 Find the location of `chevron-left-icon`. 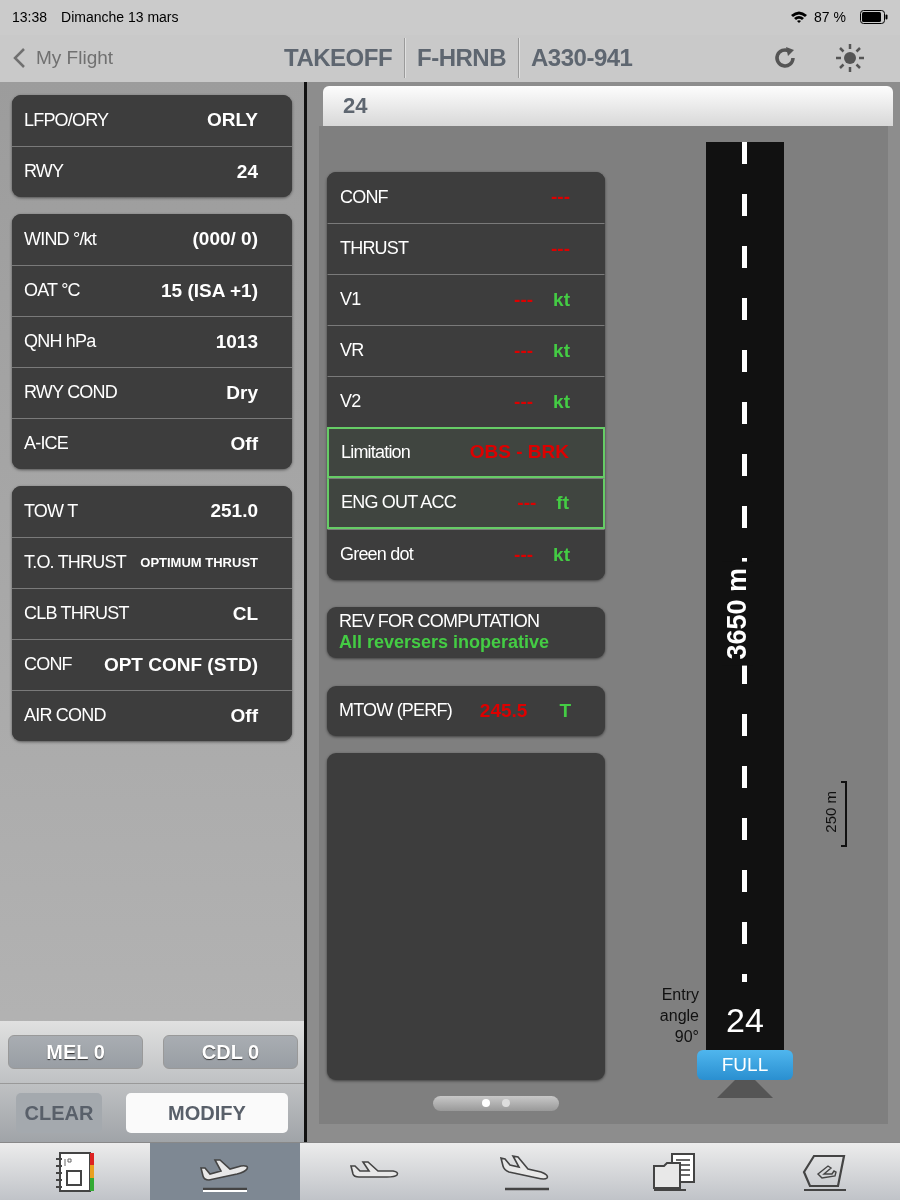

chevron-left-icon is located at coordinates (19, 58).